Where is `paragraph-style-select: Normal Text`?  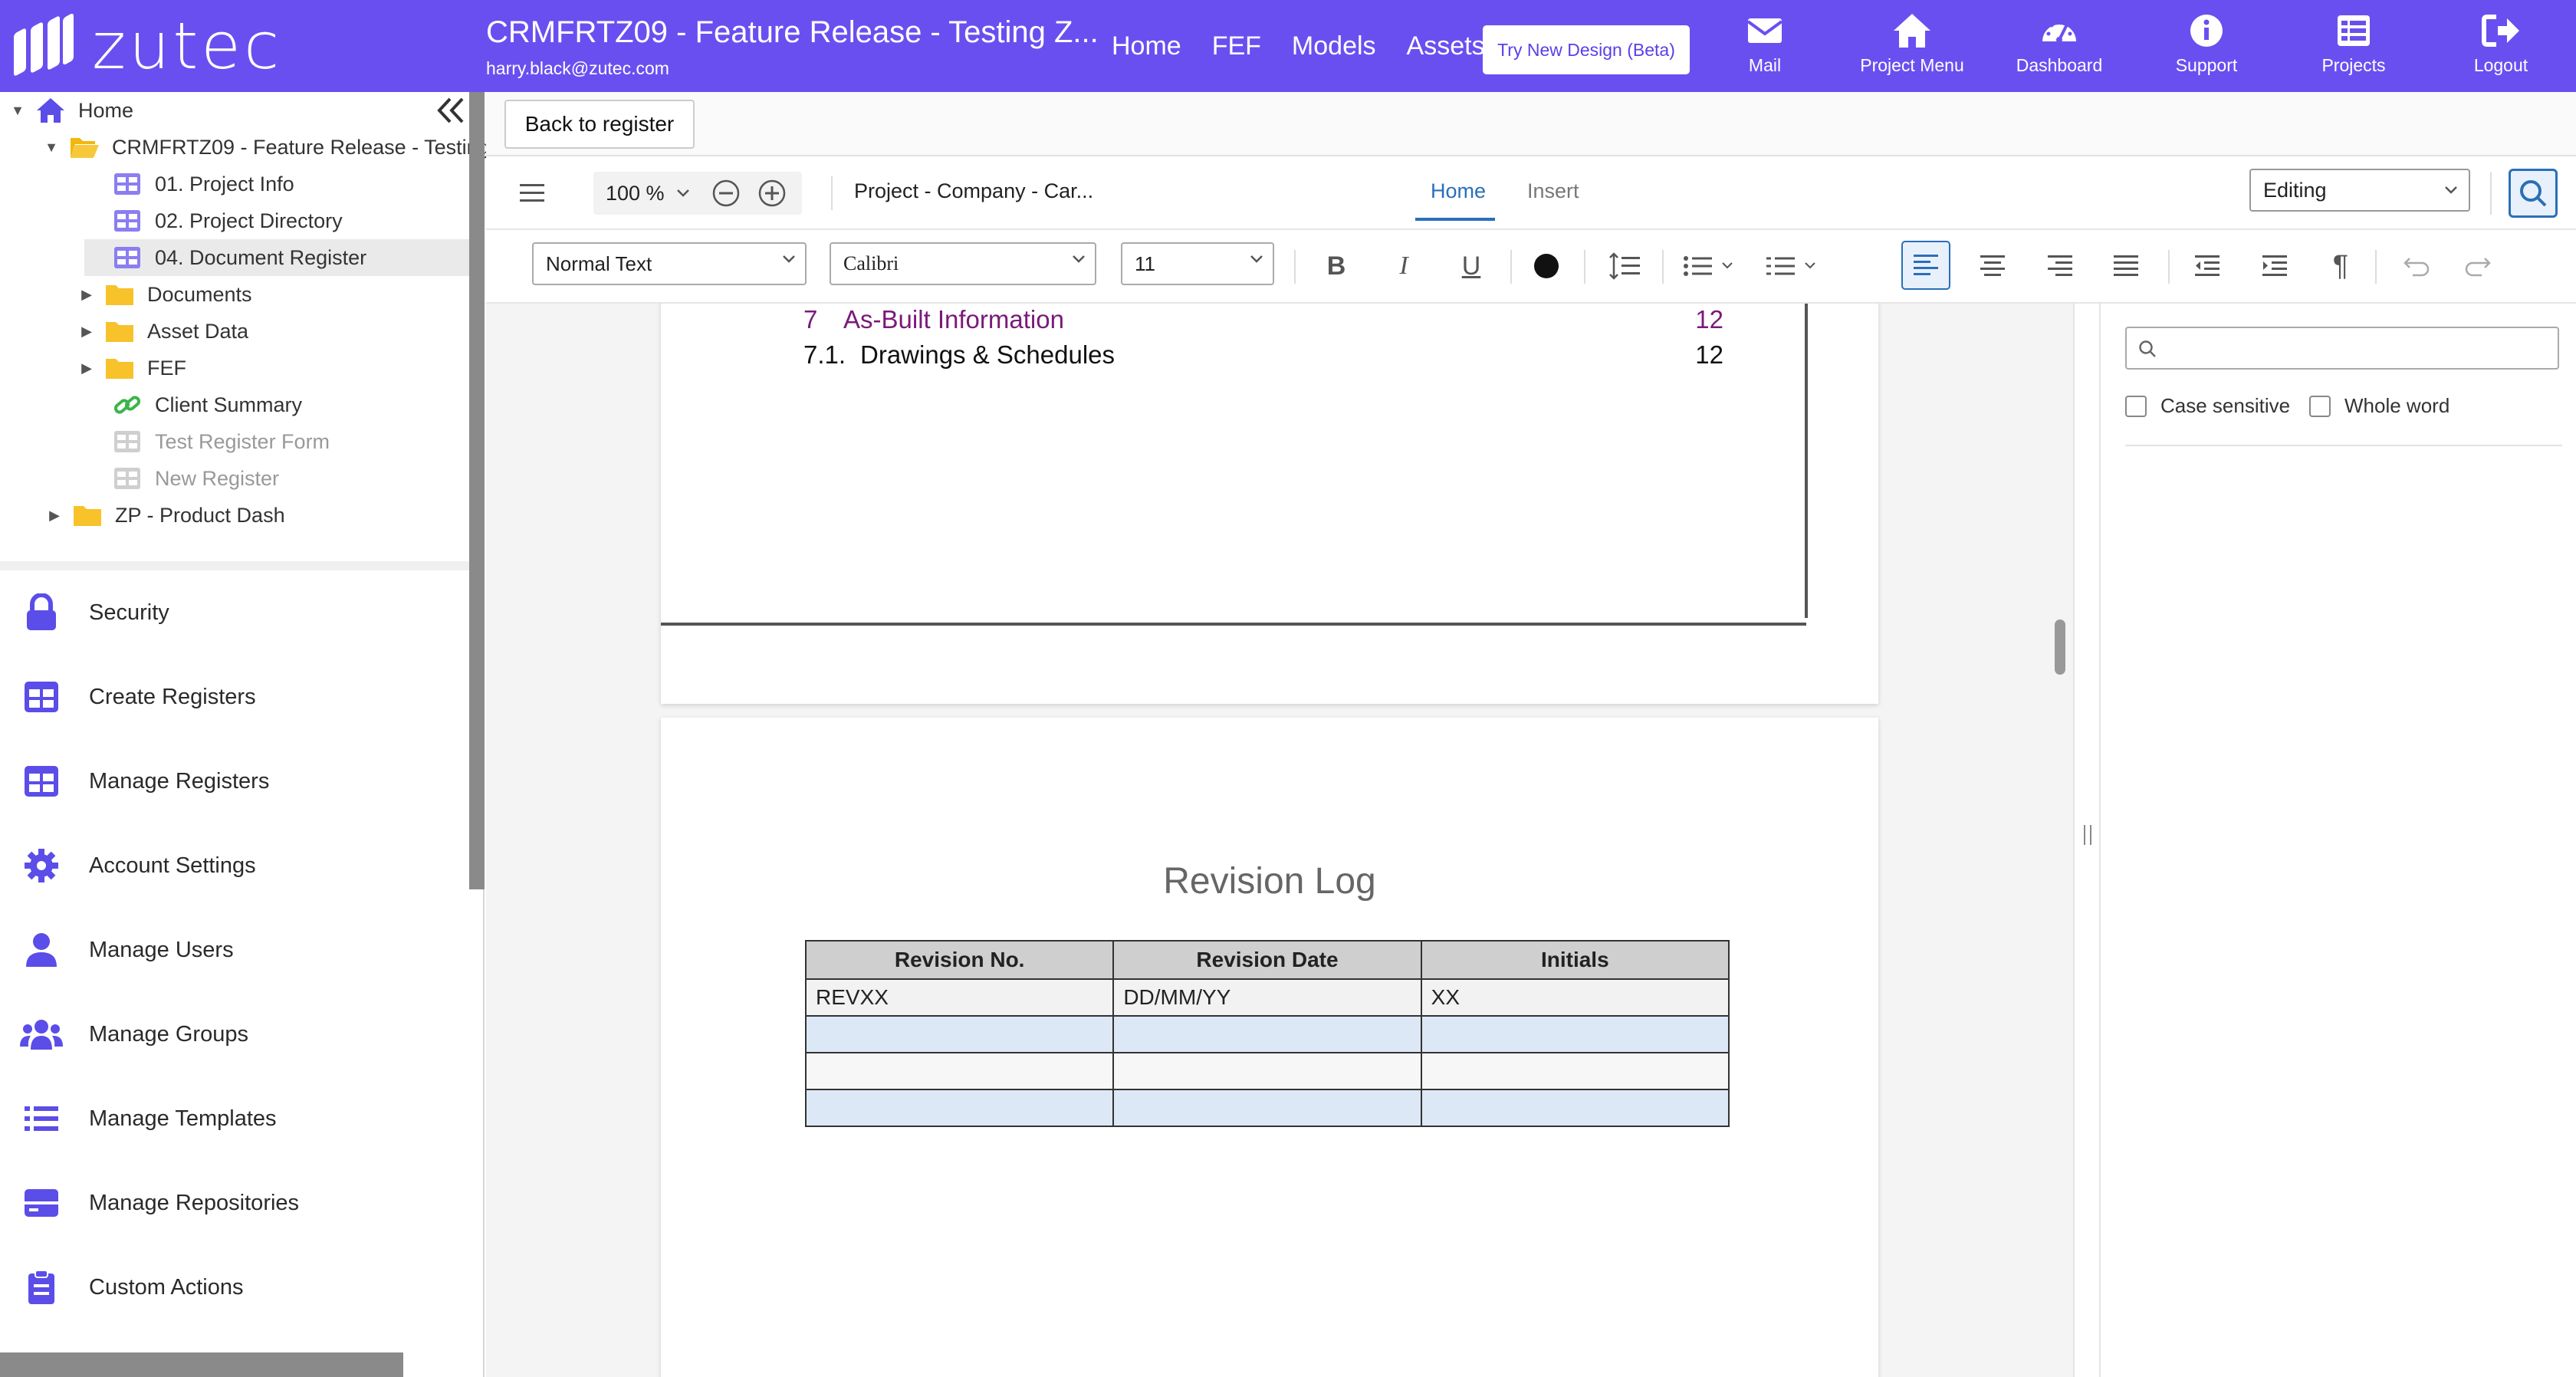 paragraph-style-select: Normal Text is located at coordinates (669, 263).